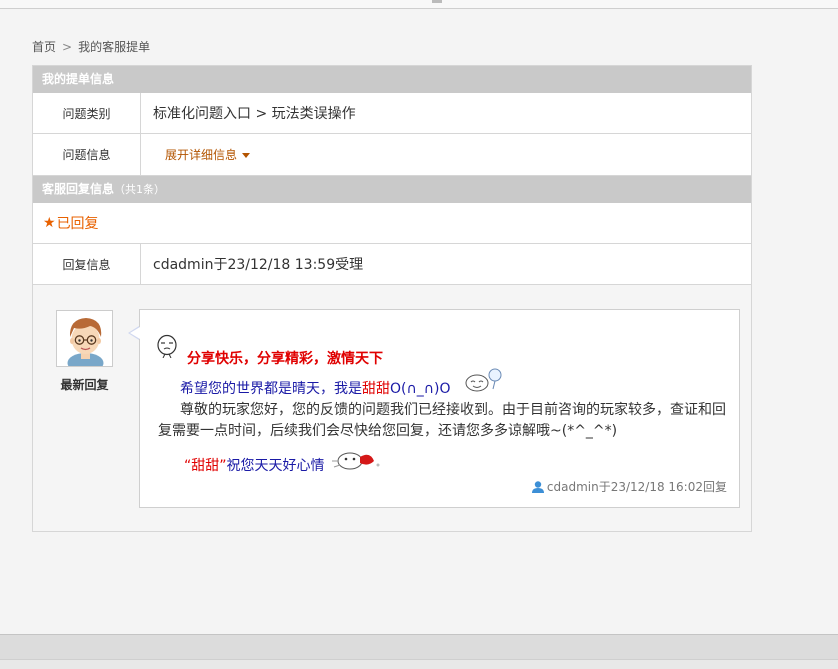 This screenshot has width=838, height=669. Describe the element at coordinates (636, 487) in the screenshot. I see `reply-meta-text: cdadmin于23/12/18 16:02回复` at that location.